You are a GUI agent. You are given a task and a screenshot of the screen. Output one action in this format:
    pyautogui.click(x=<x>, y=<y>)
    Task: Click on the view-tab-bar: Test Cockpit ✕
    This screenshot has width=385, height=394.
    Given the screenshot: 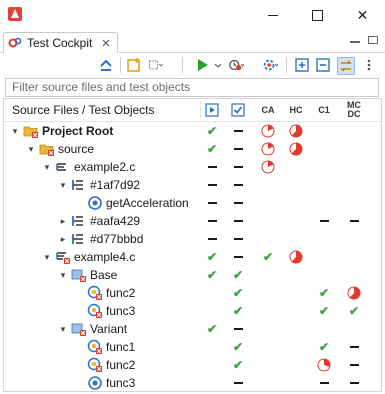 What is the action you would take?
    pyautogui.click(x=192, y=41)
    